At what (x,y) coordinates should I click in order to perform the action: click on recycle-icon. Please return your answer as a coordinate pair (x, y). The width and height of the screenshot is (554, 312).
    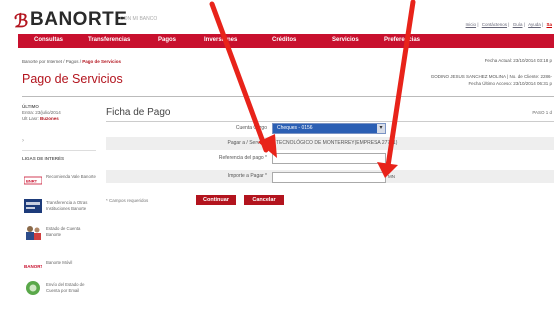
    Looking at the image, I should click on (33, 288).